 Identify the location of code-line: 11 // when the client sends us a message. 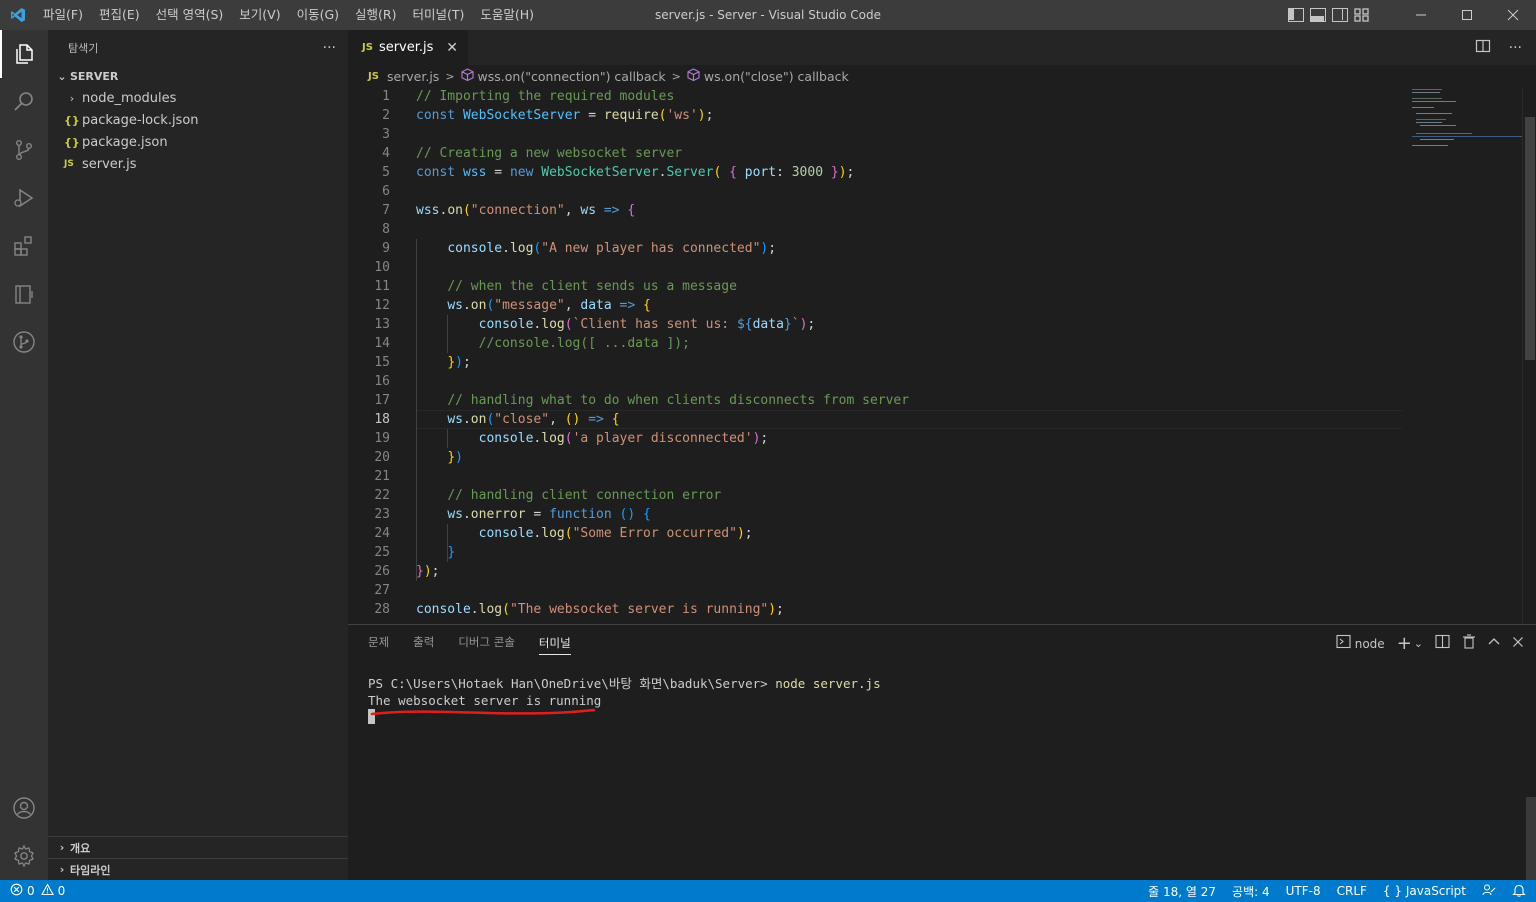
(555, 286).